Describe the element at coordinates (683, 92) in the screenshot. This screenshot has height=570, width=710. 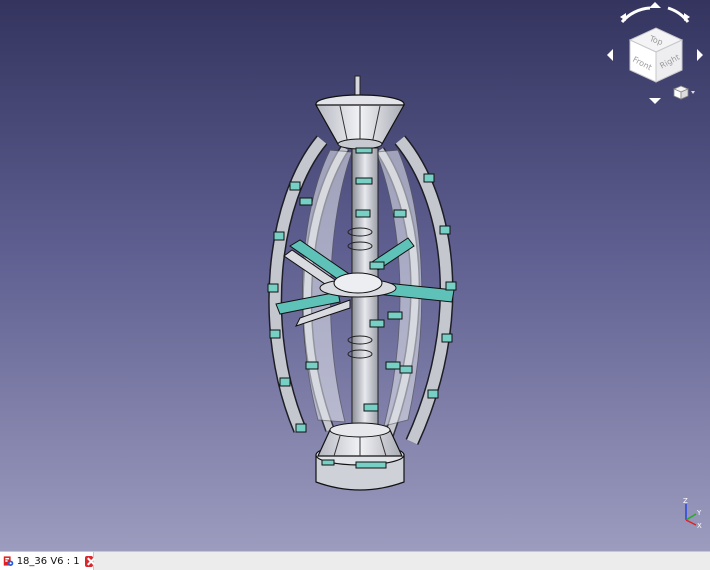
I see `view-menu-icon` at that location.